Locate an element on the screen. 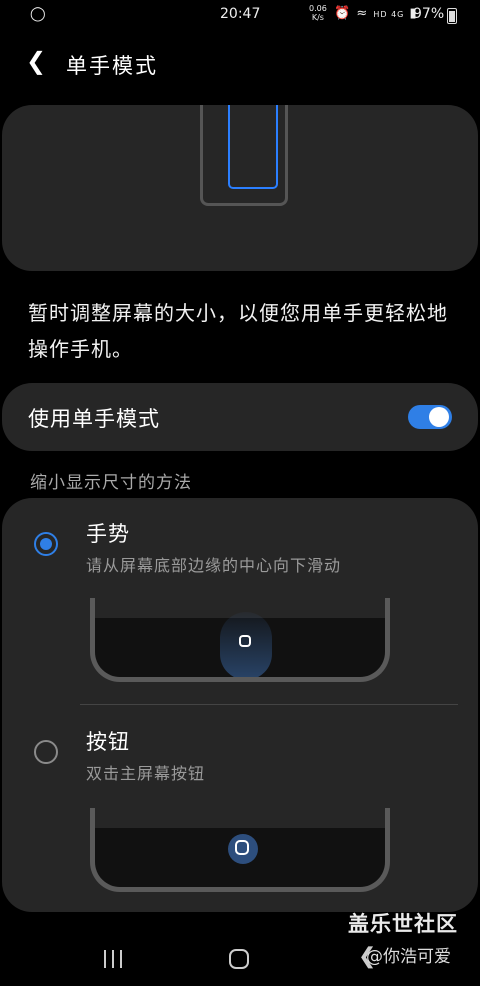 The width and height of the screenshot is (480, 986). network-label: HD 4G is located at coordinates (389, 14).